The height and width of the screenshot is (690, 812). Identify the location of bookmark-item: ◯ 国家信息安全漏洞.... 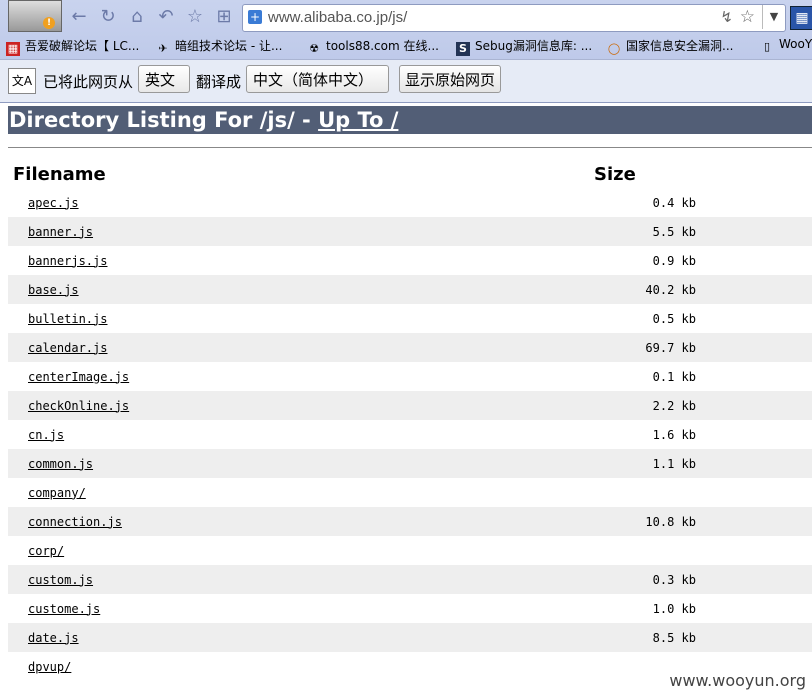
(670, 46).